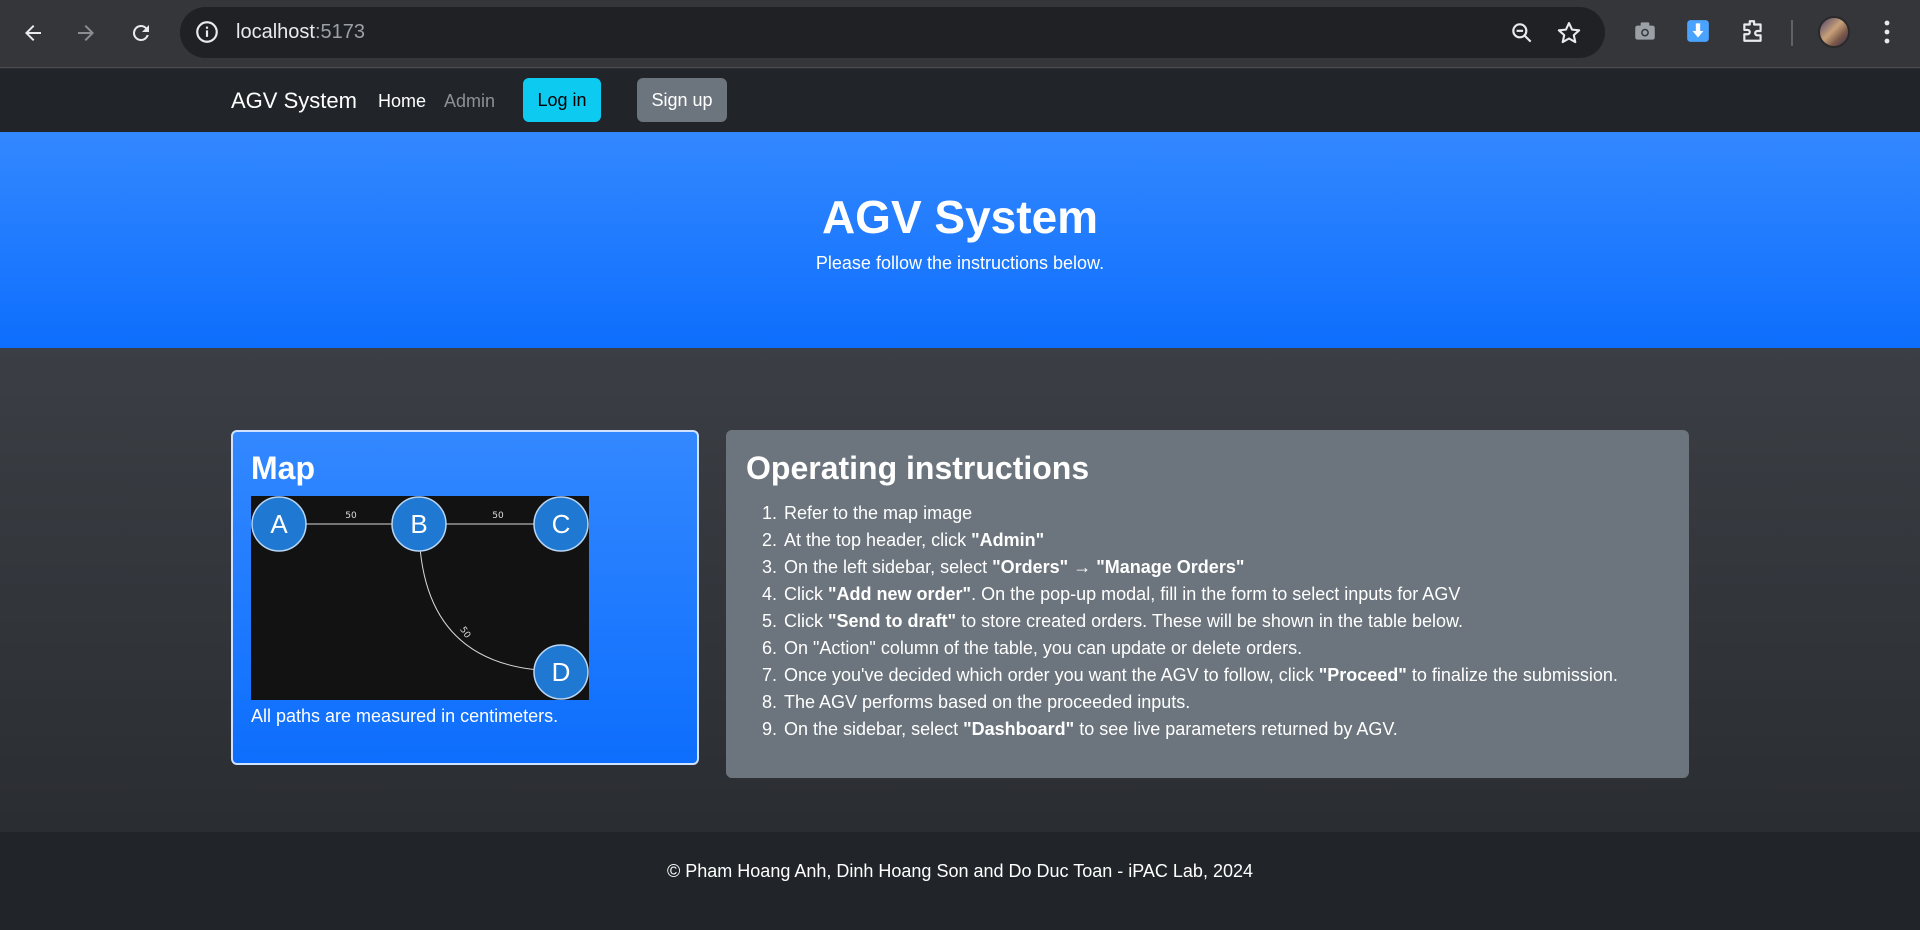 The height and width of the screenshot is (930, 1920). Describe the element at coordinates (561, 524) in the screenshot. I see `node-label-c: C` at that location.